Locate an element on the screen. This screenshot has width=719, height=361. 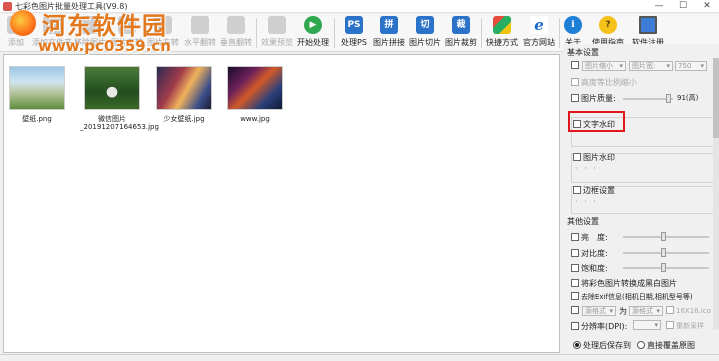
play-icon: ▶ is located at coordinates (313, 25).